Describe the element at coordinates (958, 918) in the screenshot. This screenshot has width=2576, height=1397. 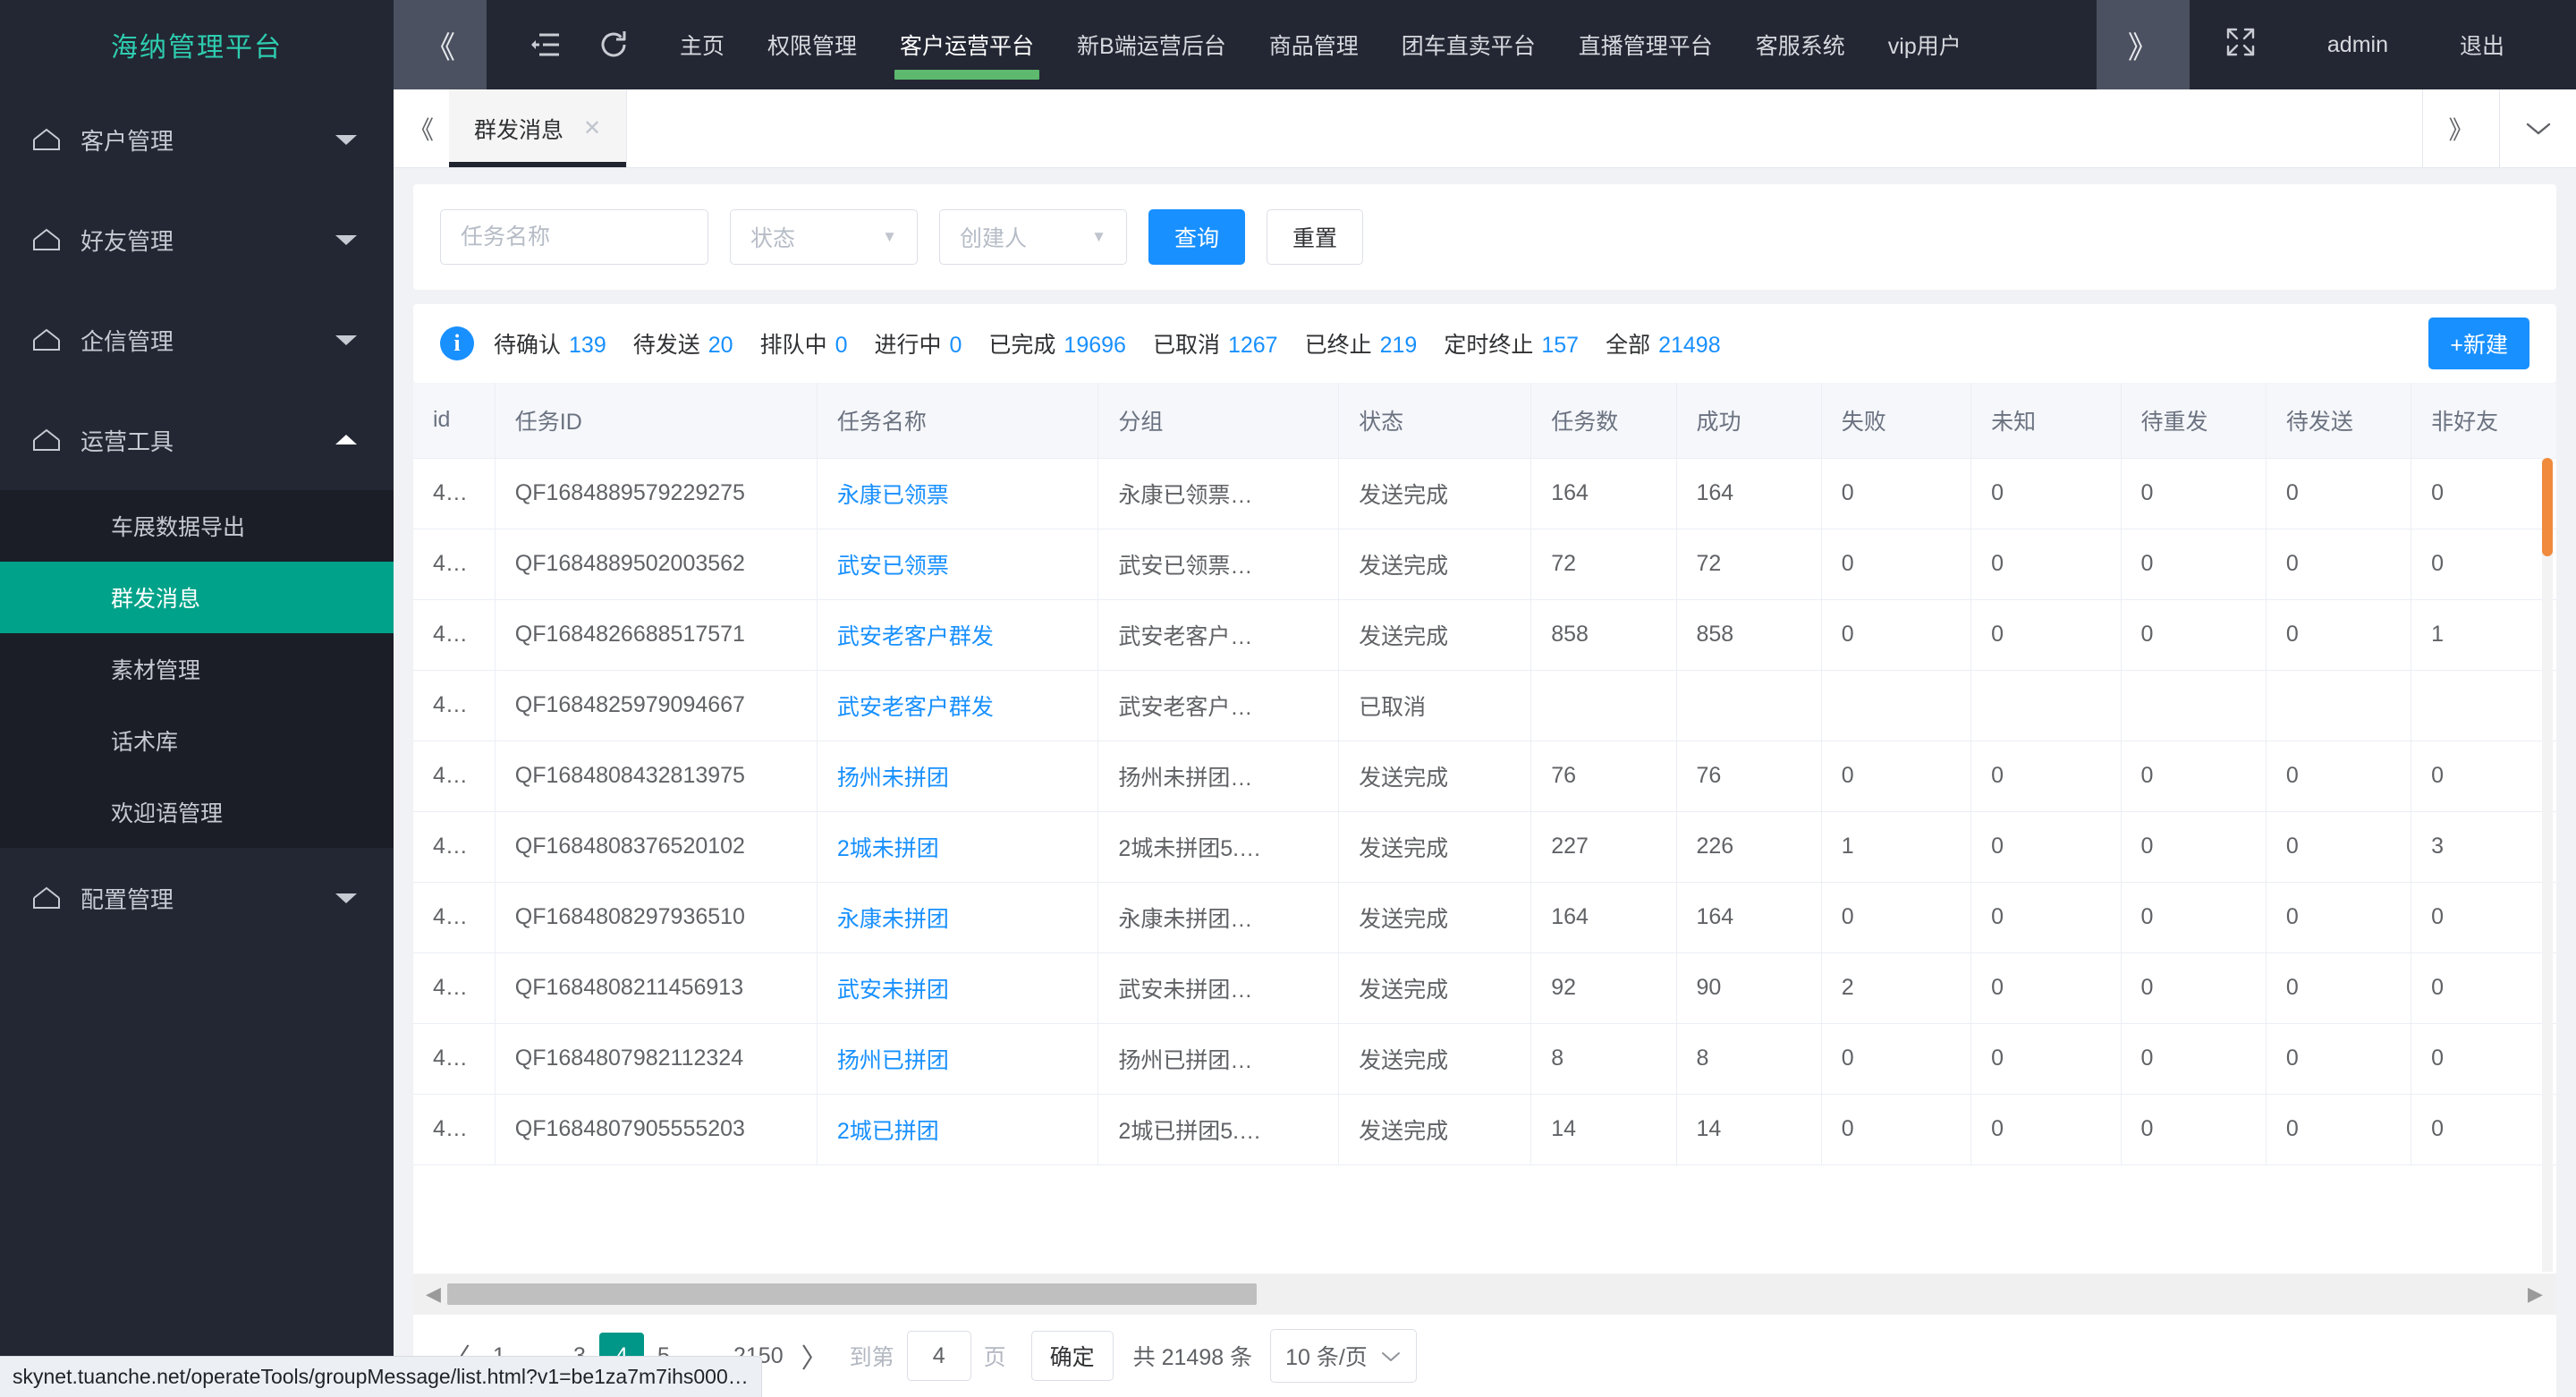
I see `table-cell-task_name: 永康未拼团` at that location.